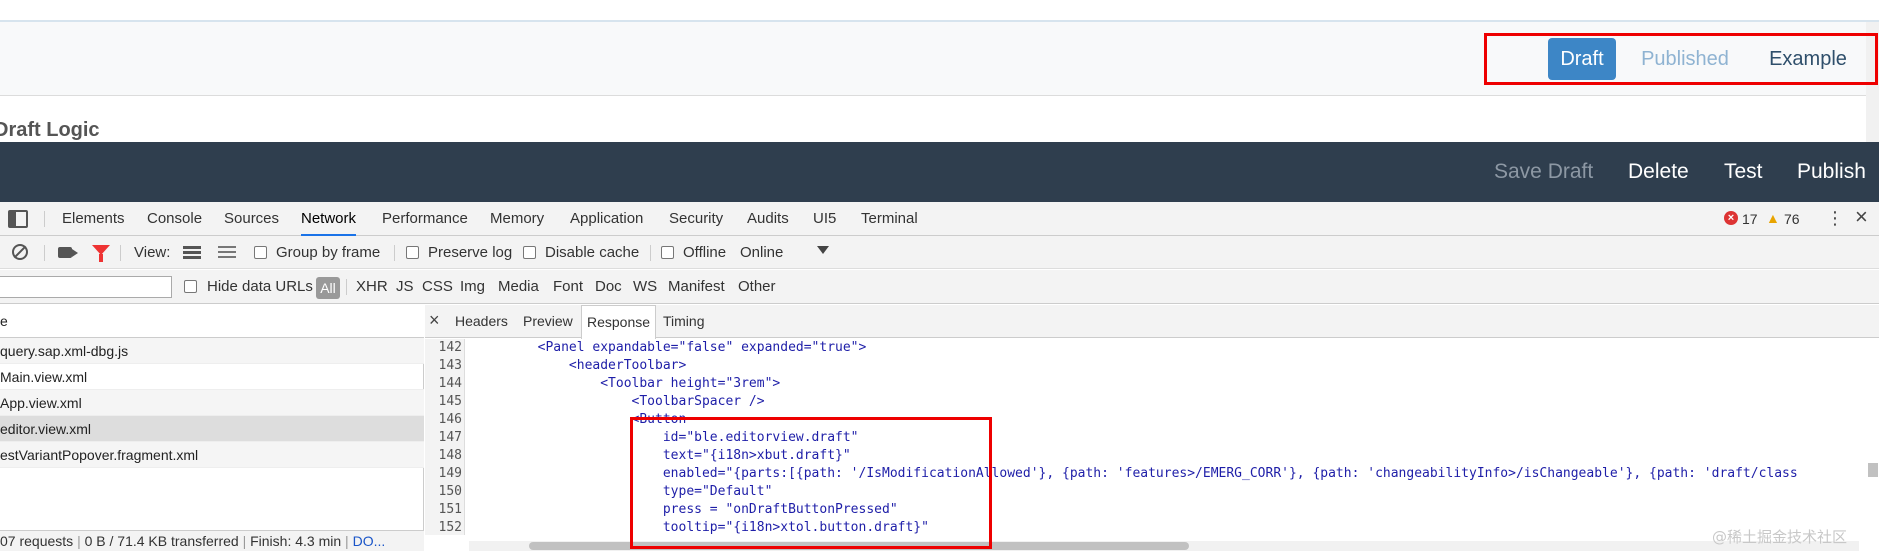 This screenshot has width=1879, height=551. I want to click on vertical-scrollbar, so click(1873, 470).